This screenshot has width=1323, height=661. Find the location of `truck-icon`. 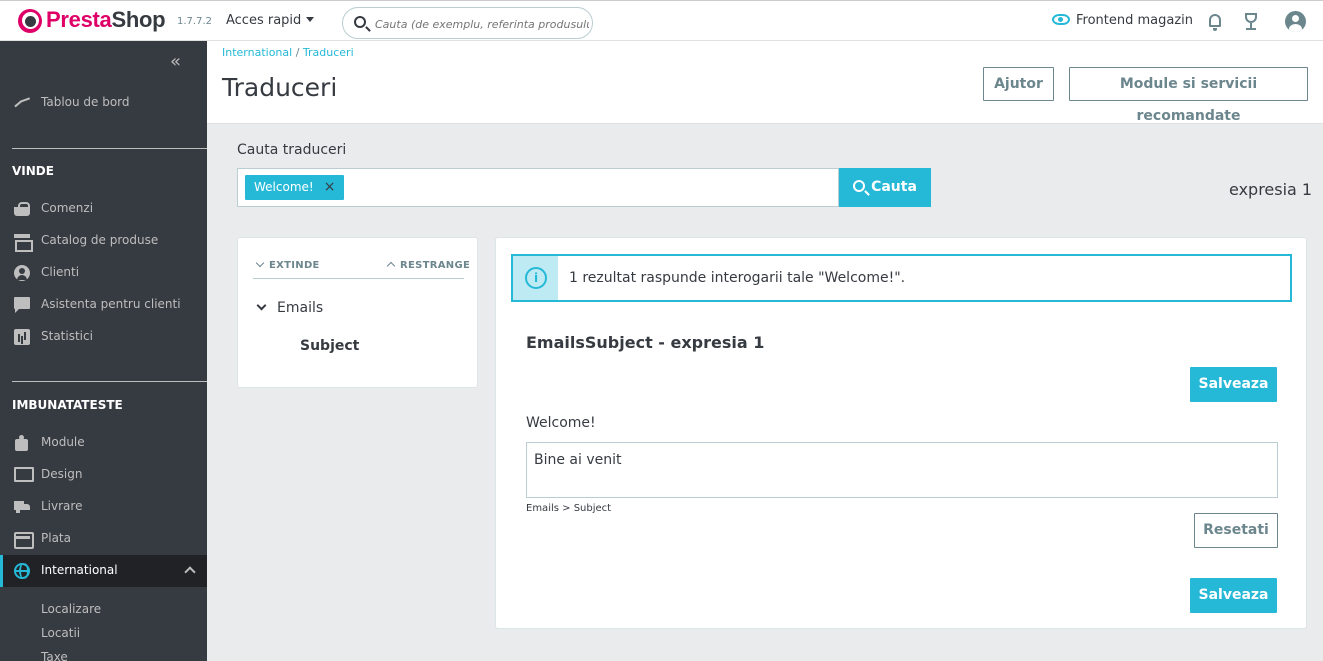

truck-icon is located at coordinates (22, 507).